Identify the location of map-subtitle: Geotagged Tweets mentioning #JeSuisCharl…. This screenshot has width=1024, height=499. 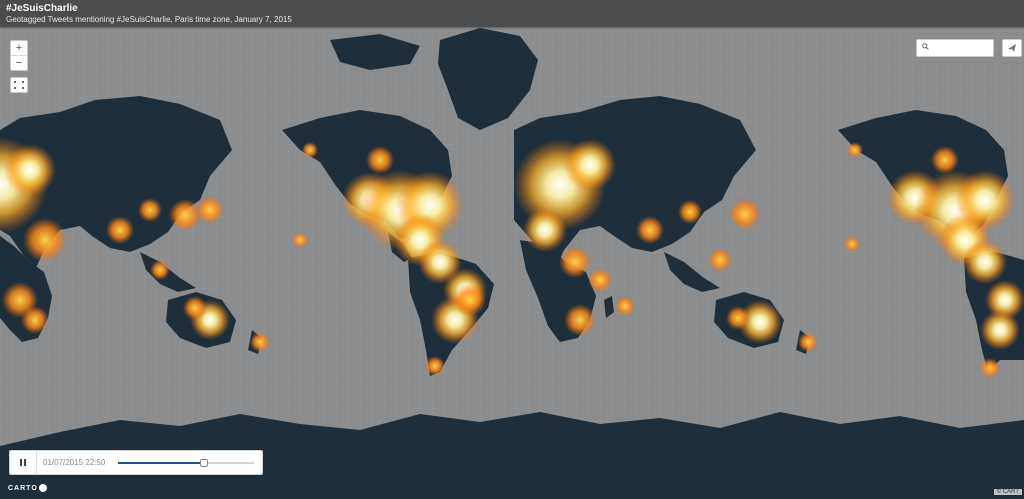
(149, 19).